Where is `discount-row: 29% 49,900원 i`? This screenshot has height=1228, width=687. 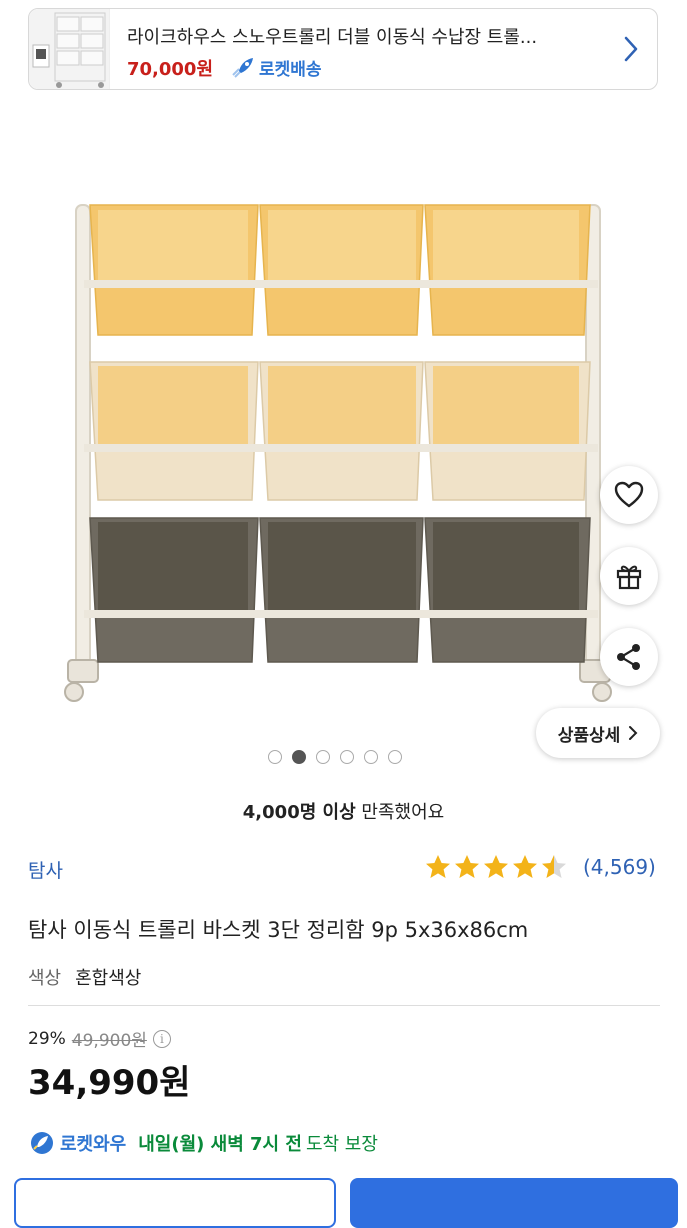 discount-row: 29% 49,900원 i is located at coordinates (99, 1038).